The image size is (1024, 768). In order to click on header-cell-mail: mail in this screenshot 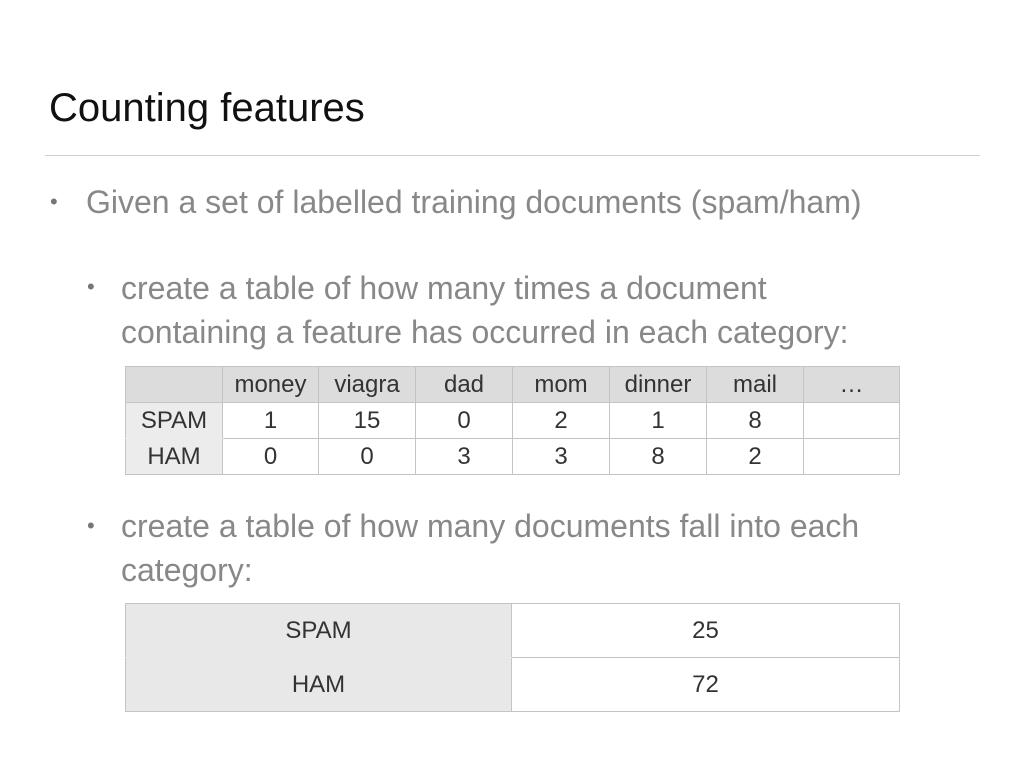, I will do `click(755, 384)`.